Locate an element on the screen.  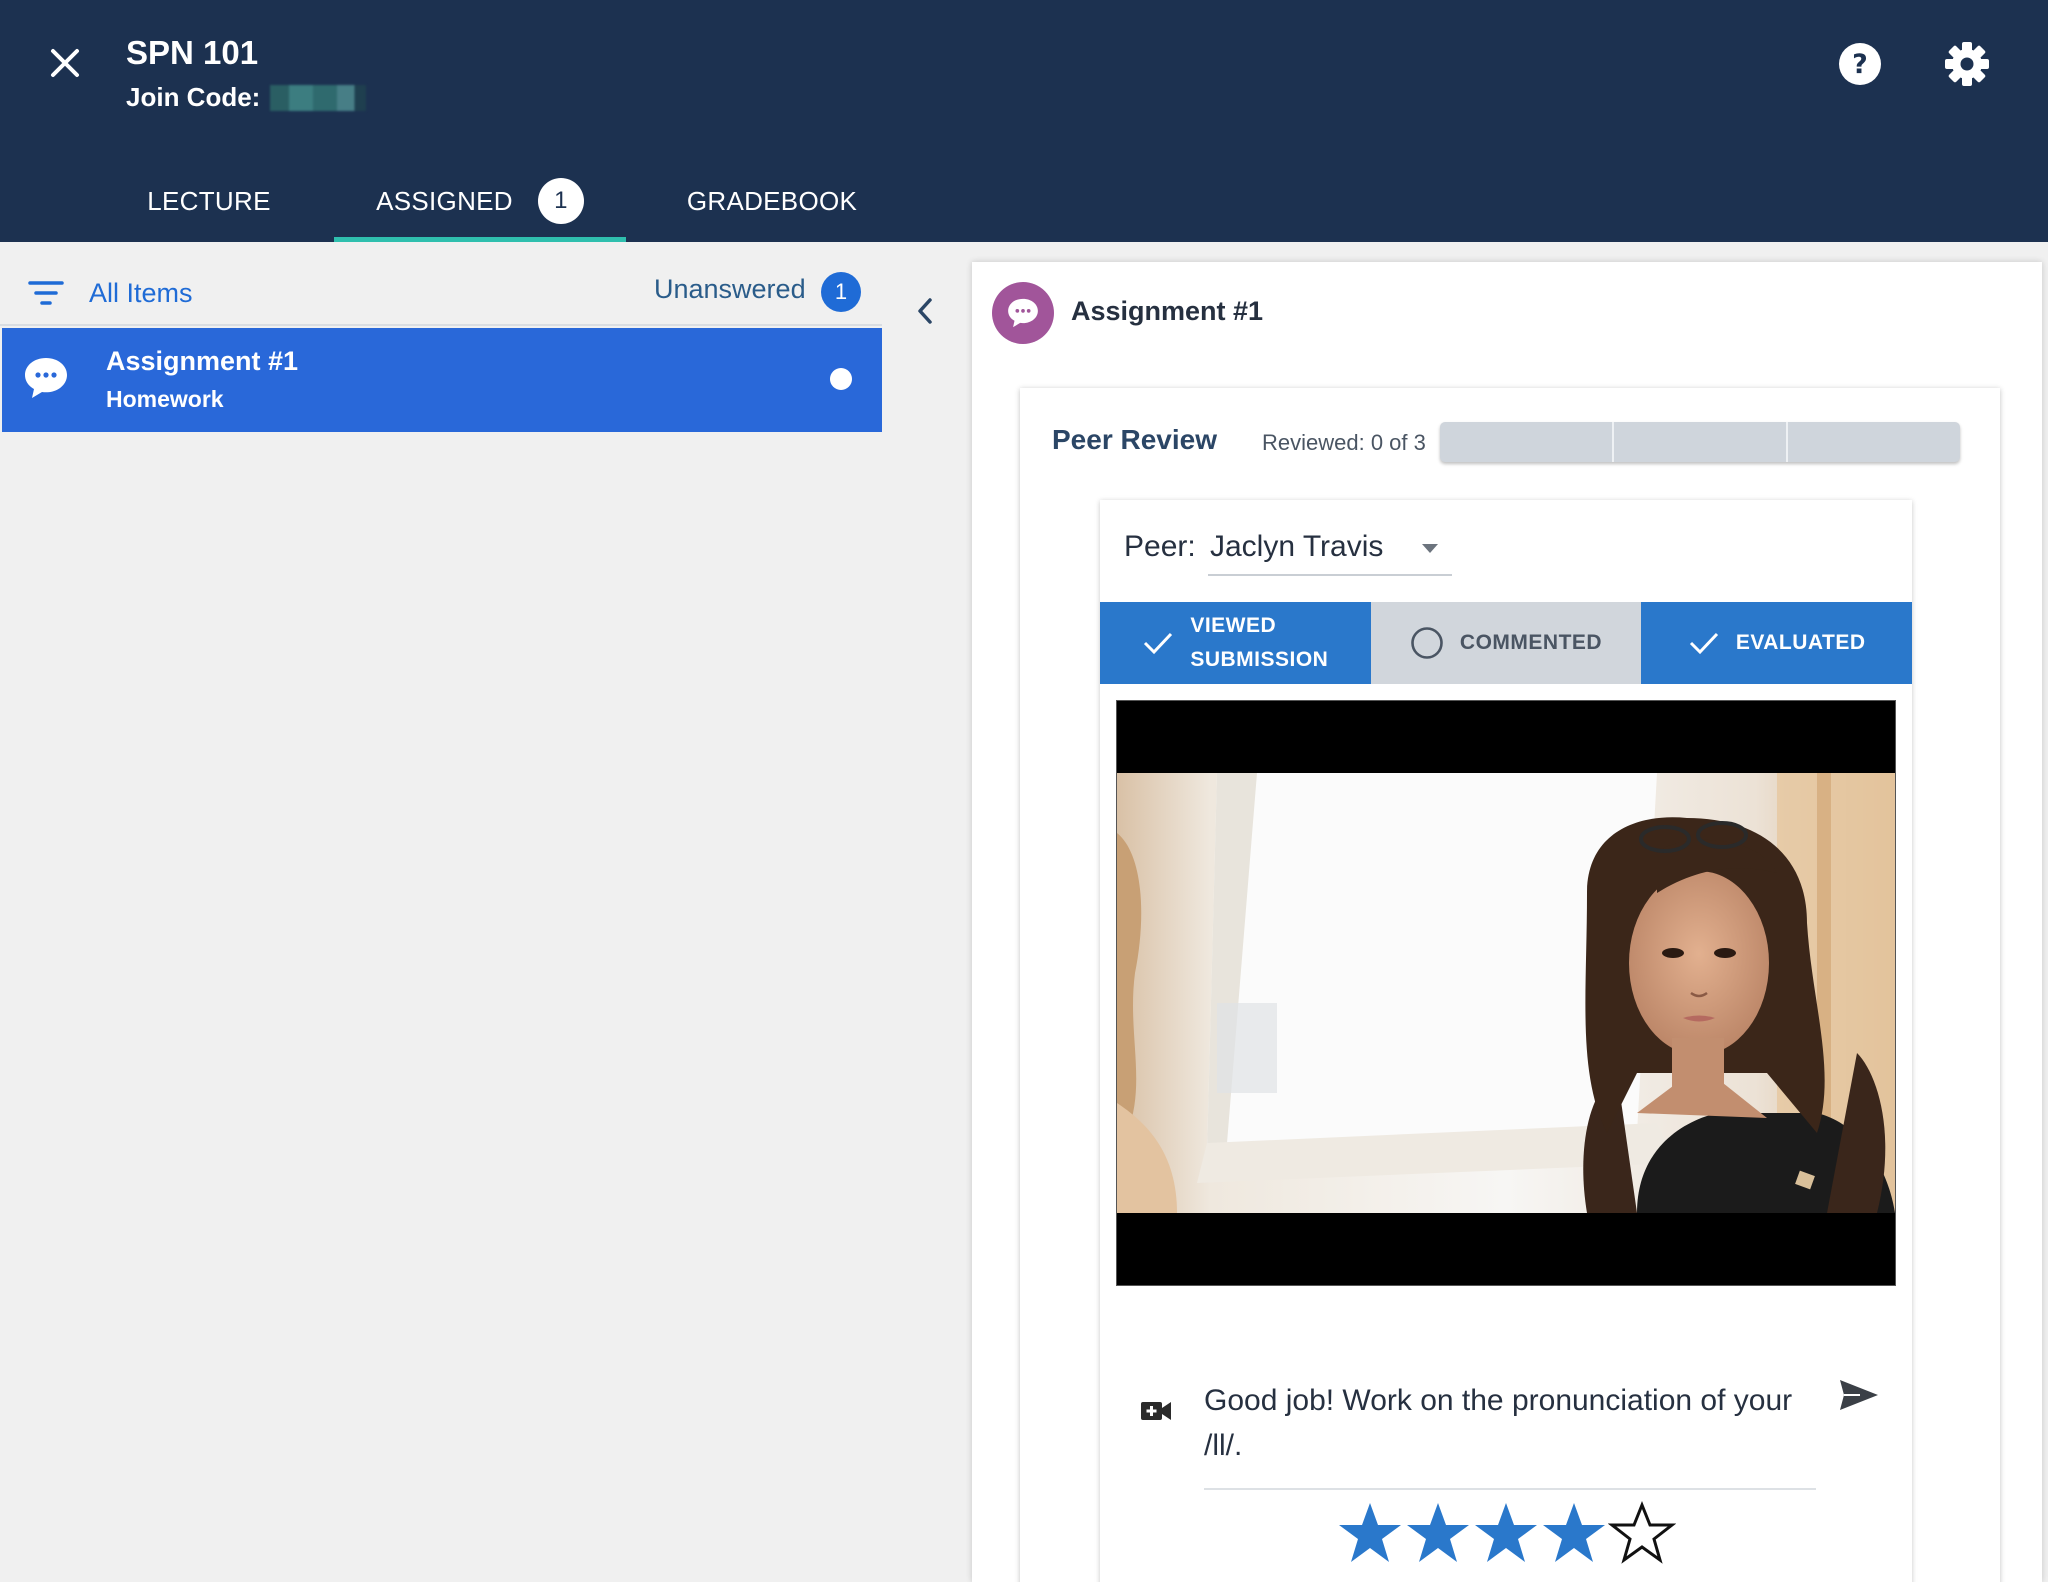
reviewed-progress-bar is located at coordinates (1700, 442).